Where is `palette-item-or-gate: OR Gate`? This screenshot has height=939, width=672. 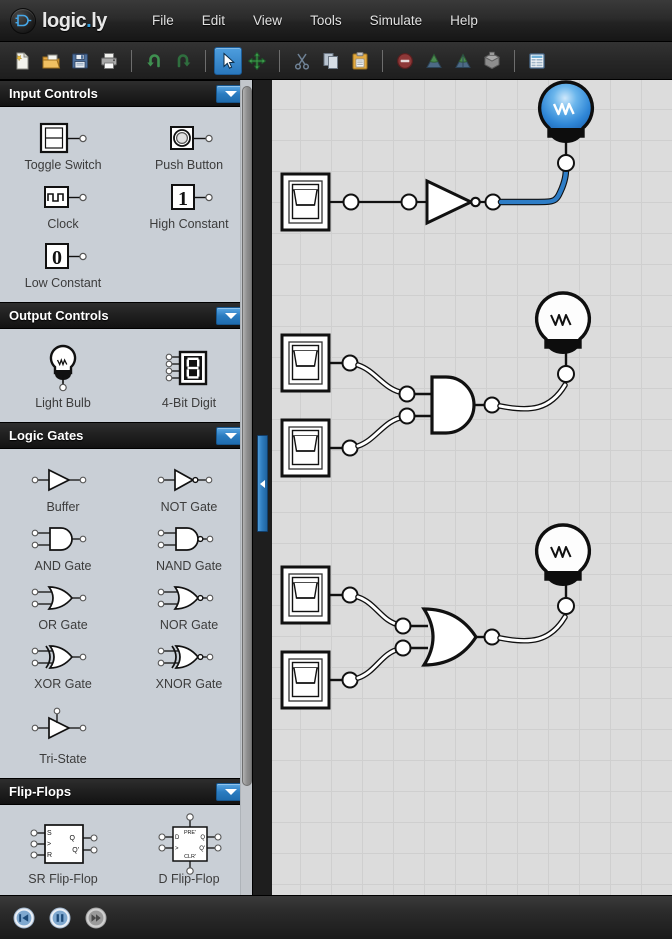 palette-item-or-gate: OR Gate is located at coordinates (63, 604).